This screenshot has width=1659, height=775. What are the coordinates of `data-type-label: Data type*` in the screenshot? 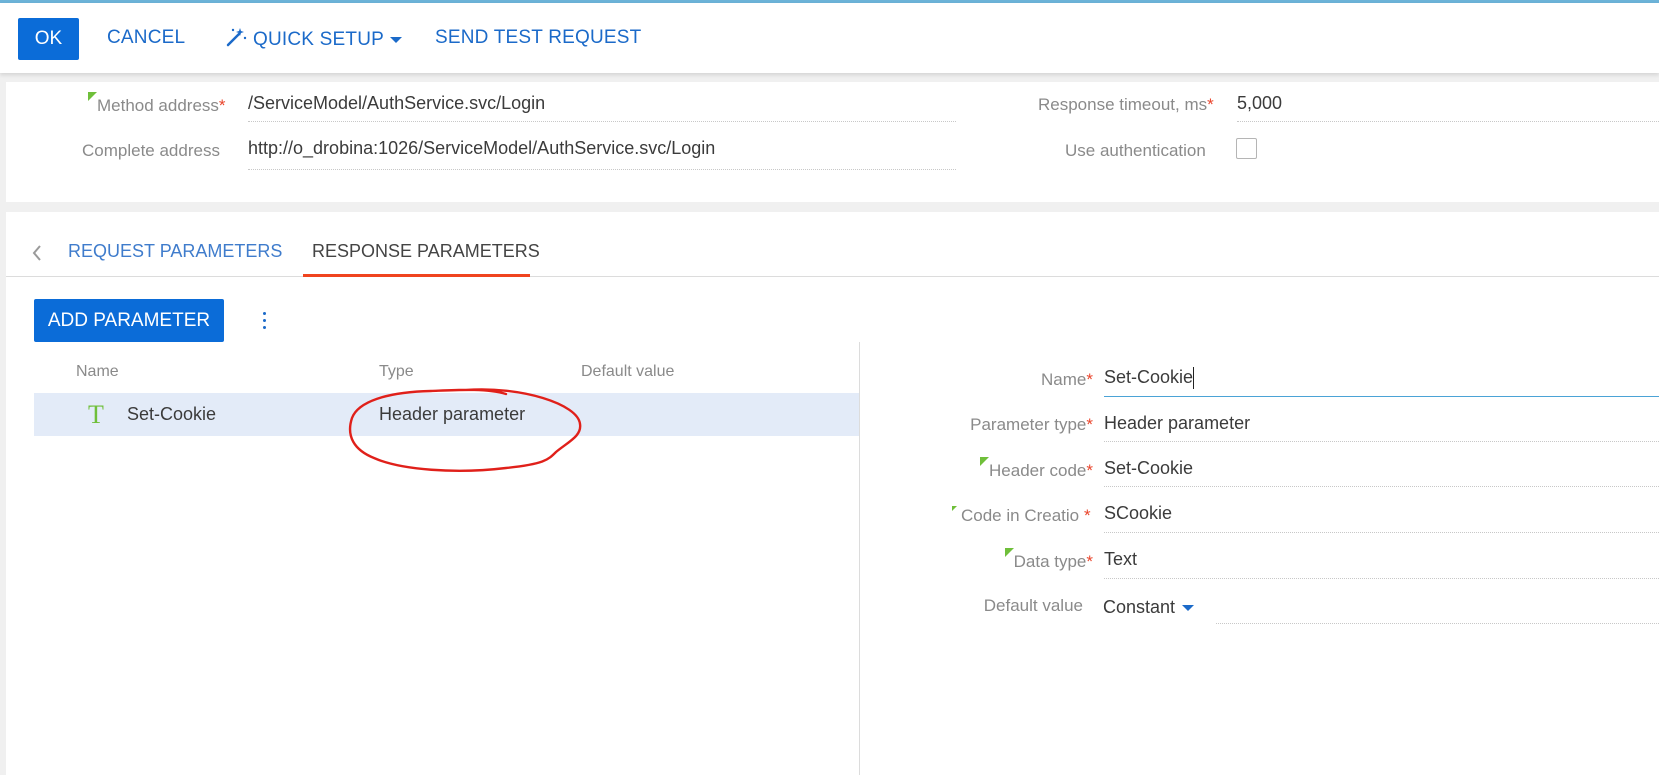 It's located at (1048, 560).